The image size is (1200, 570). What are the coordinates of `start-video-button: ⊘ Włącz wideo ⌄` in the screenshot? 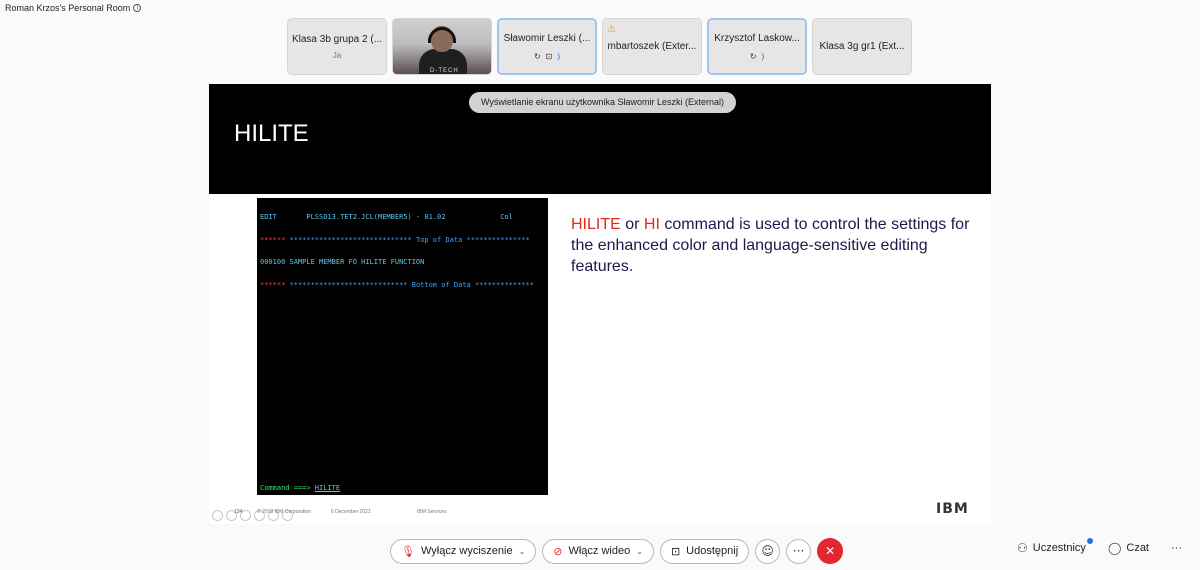 It's located at (598, 551).